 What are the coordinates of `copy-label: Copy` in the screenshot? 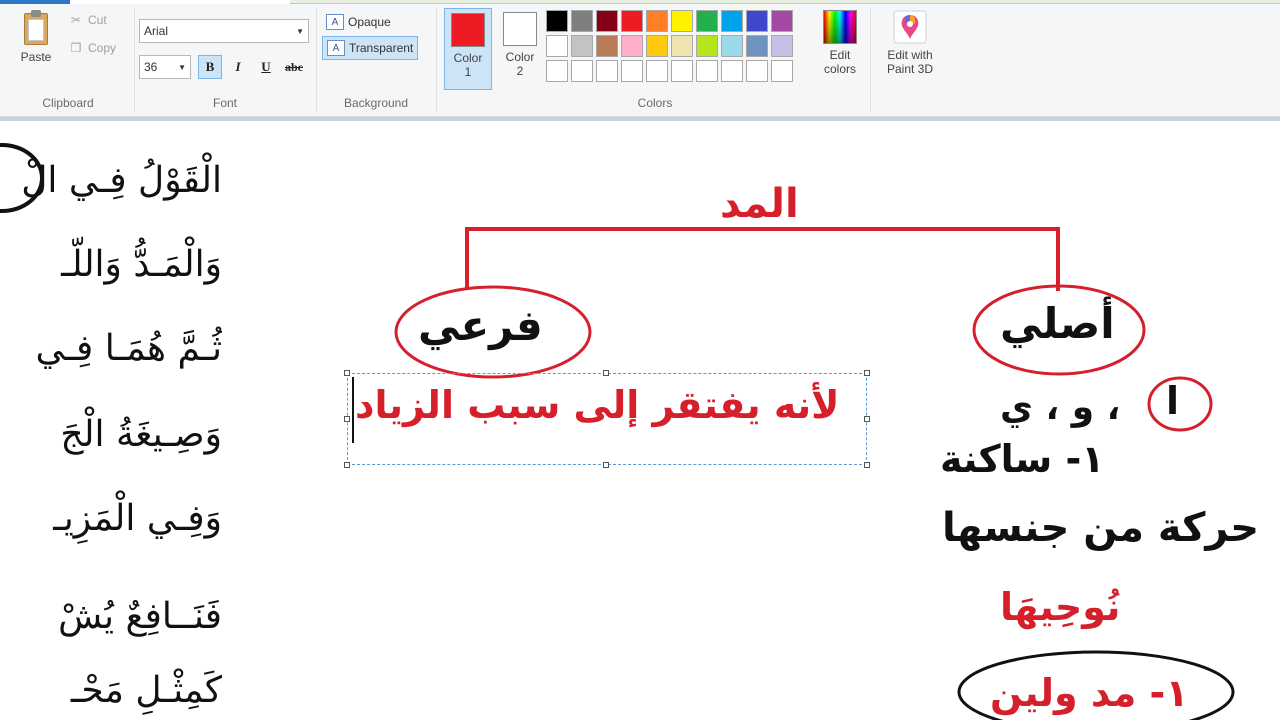 It's located at (102, 48).